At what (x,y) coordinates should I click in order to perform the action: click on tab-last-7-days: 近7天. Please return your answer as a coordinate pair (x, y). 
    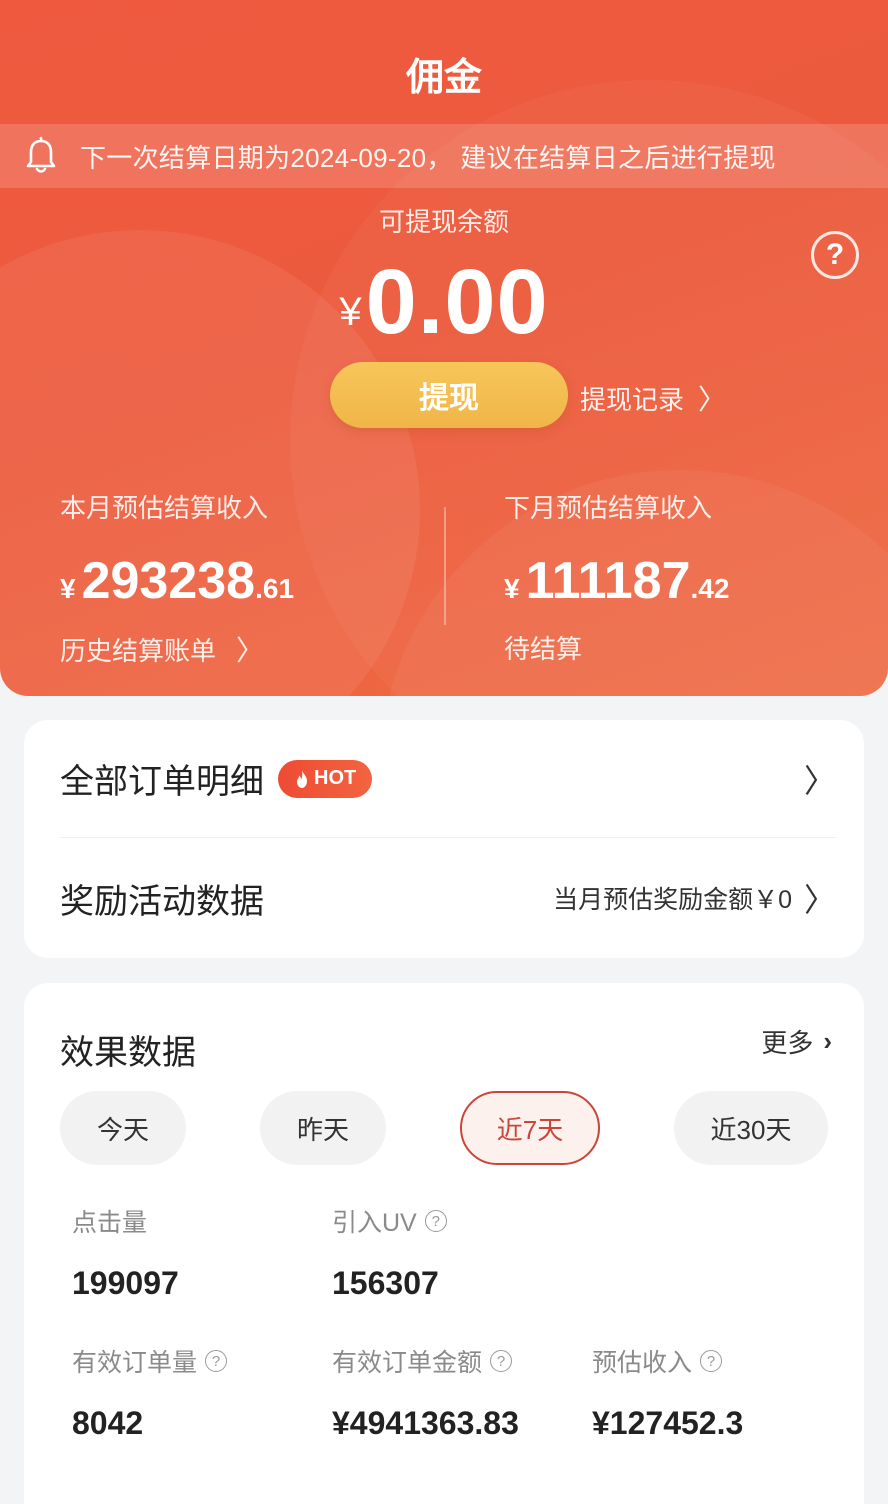
    Looking at the image, I should click on (530, 1128).